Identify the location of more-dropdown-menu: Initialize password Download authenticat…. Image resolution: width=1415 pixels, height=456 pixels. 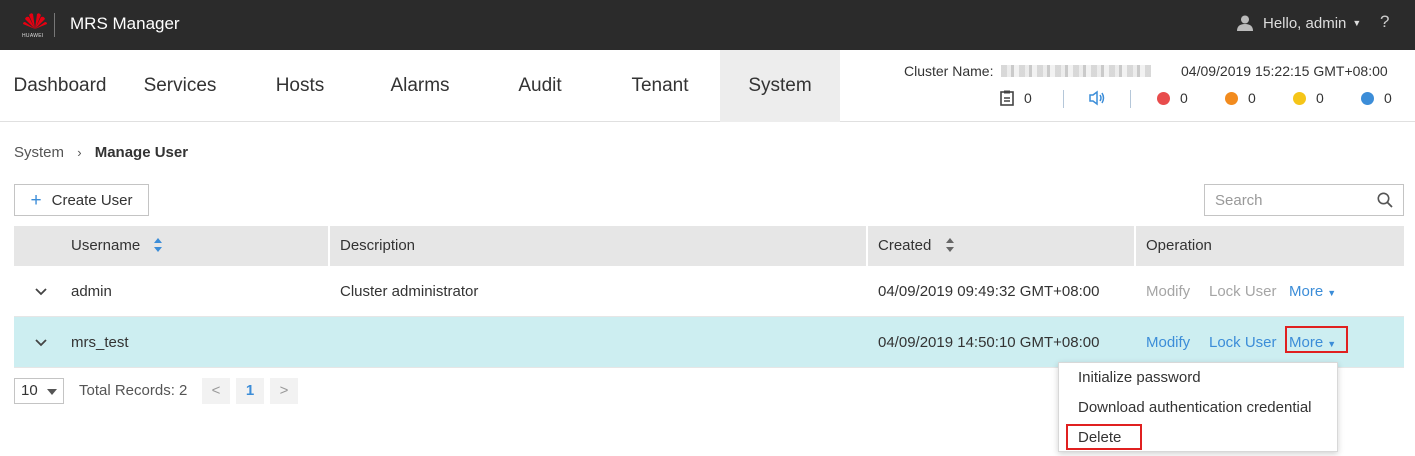
(1198, 407).